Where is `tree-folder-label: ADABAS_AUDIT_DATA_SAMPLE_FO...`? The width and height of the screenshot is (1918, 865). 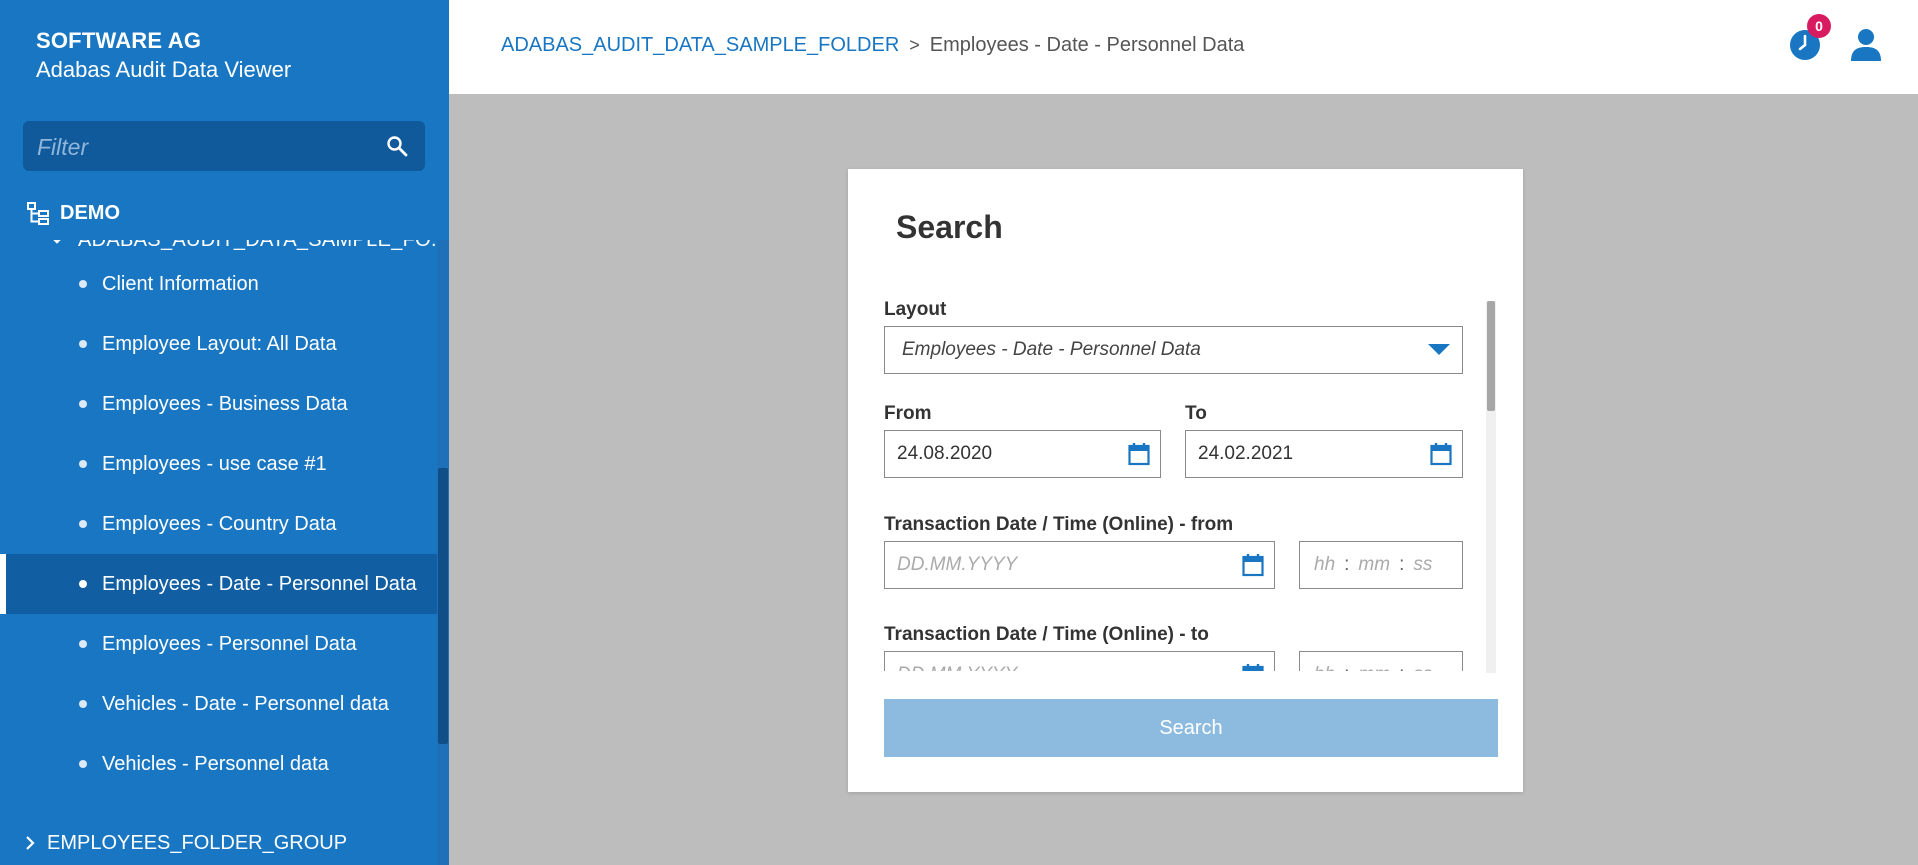
tree-folder-label: ADABAS_AUDIT_DATA_SAMPLE_FO... is located at coordinates (263, 246).